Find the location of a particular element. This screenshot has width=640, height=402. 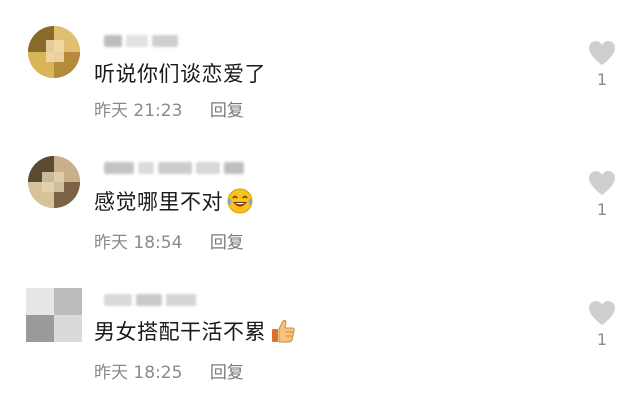

thumbs-up-emoji is located at coordinates (283, 331).